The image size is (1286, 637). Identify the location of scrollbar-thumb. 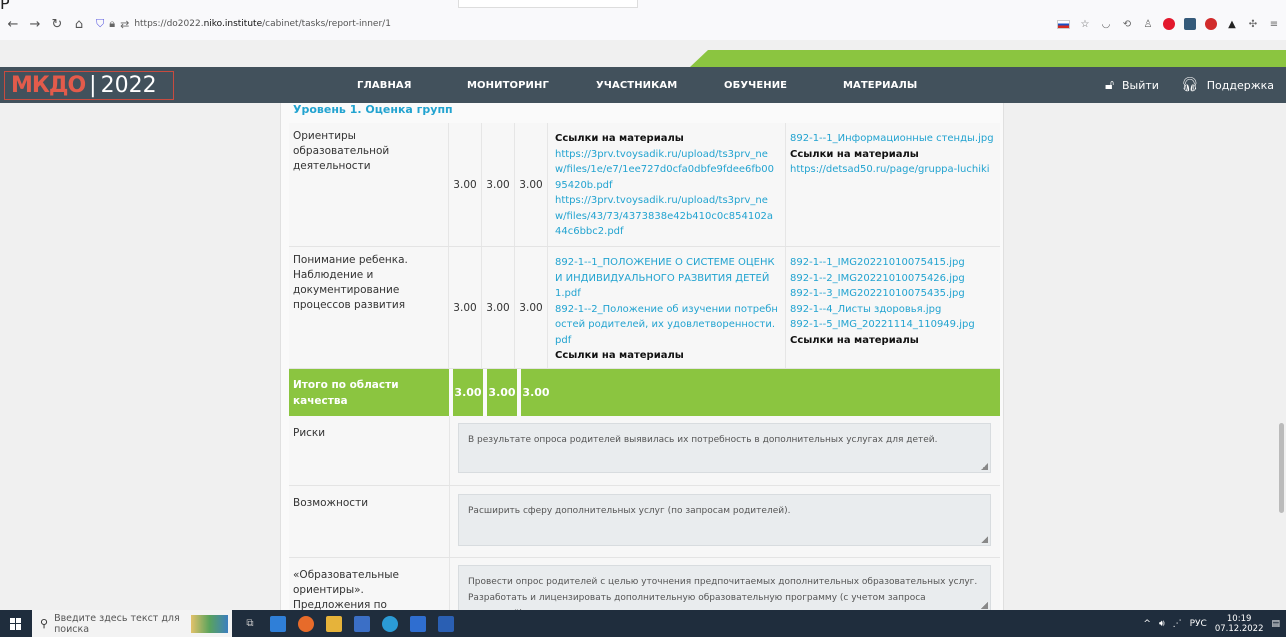
(1281, 468).